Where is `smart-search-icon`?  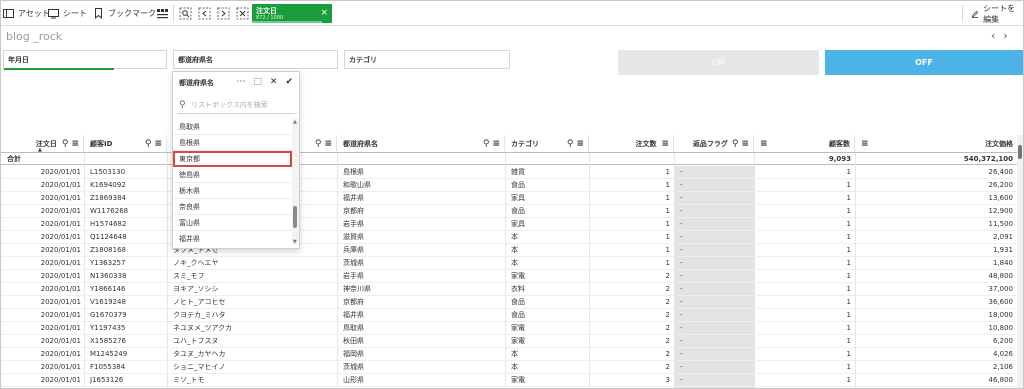 smart-search-icon is located at coordinates (185, 13).